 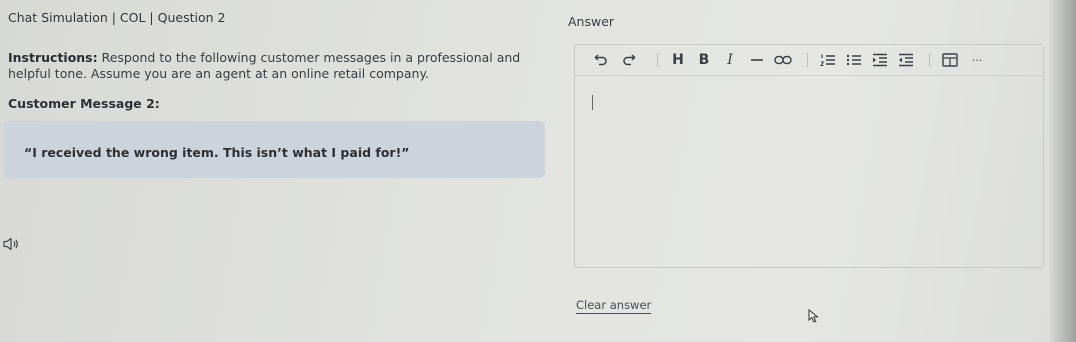 I want to click on text-caret, so click(x=592, y=102).